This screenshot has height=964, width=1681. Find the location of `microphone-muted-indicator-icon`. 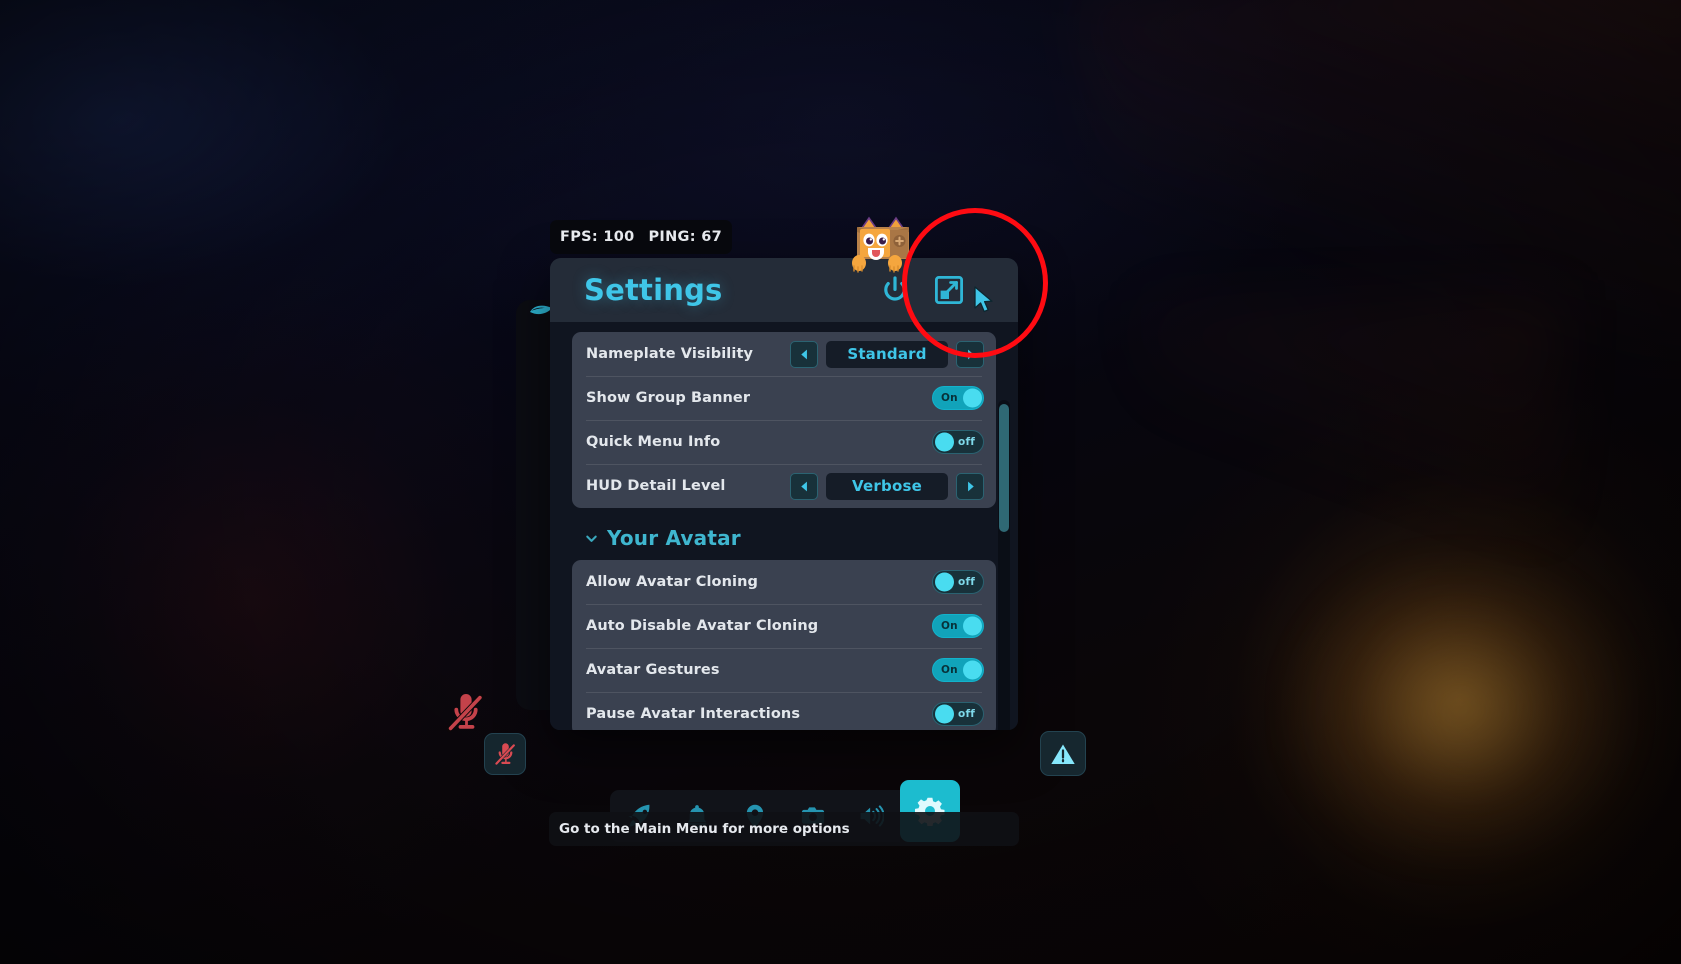

microphone-muted-indicator-icon is located at coordinates (466, 713).